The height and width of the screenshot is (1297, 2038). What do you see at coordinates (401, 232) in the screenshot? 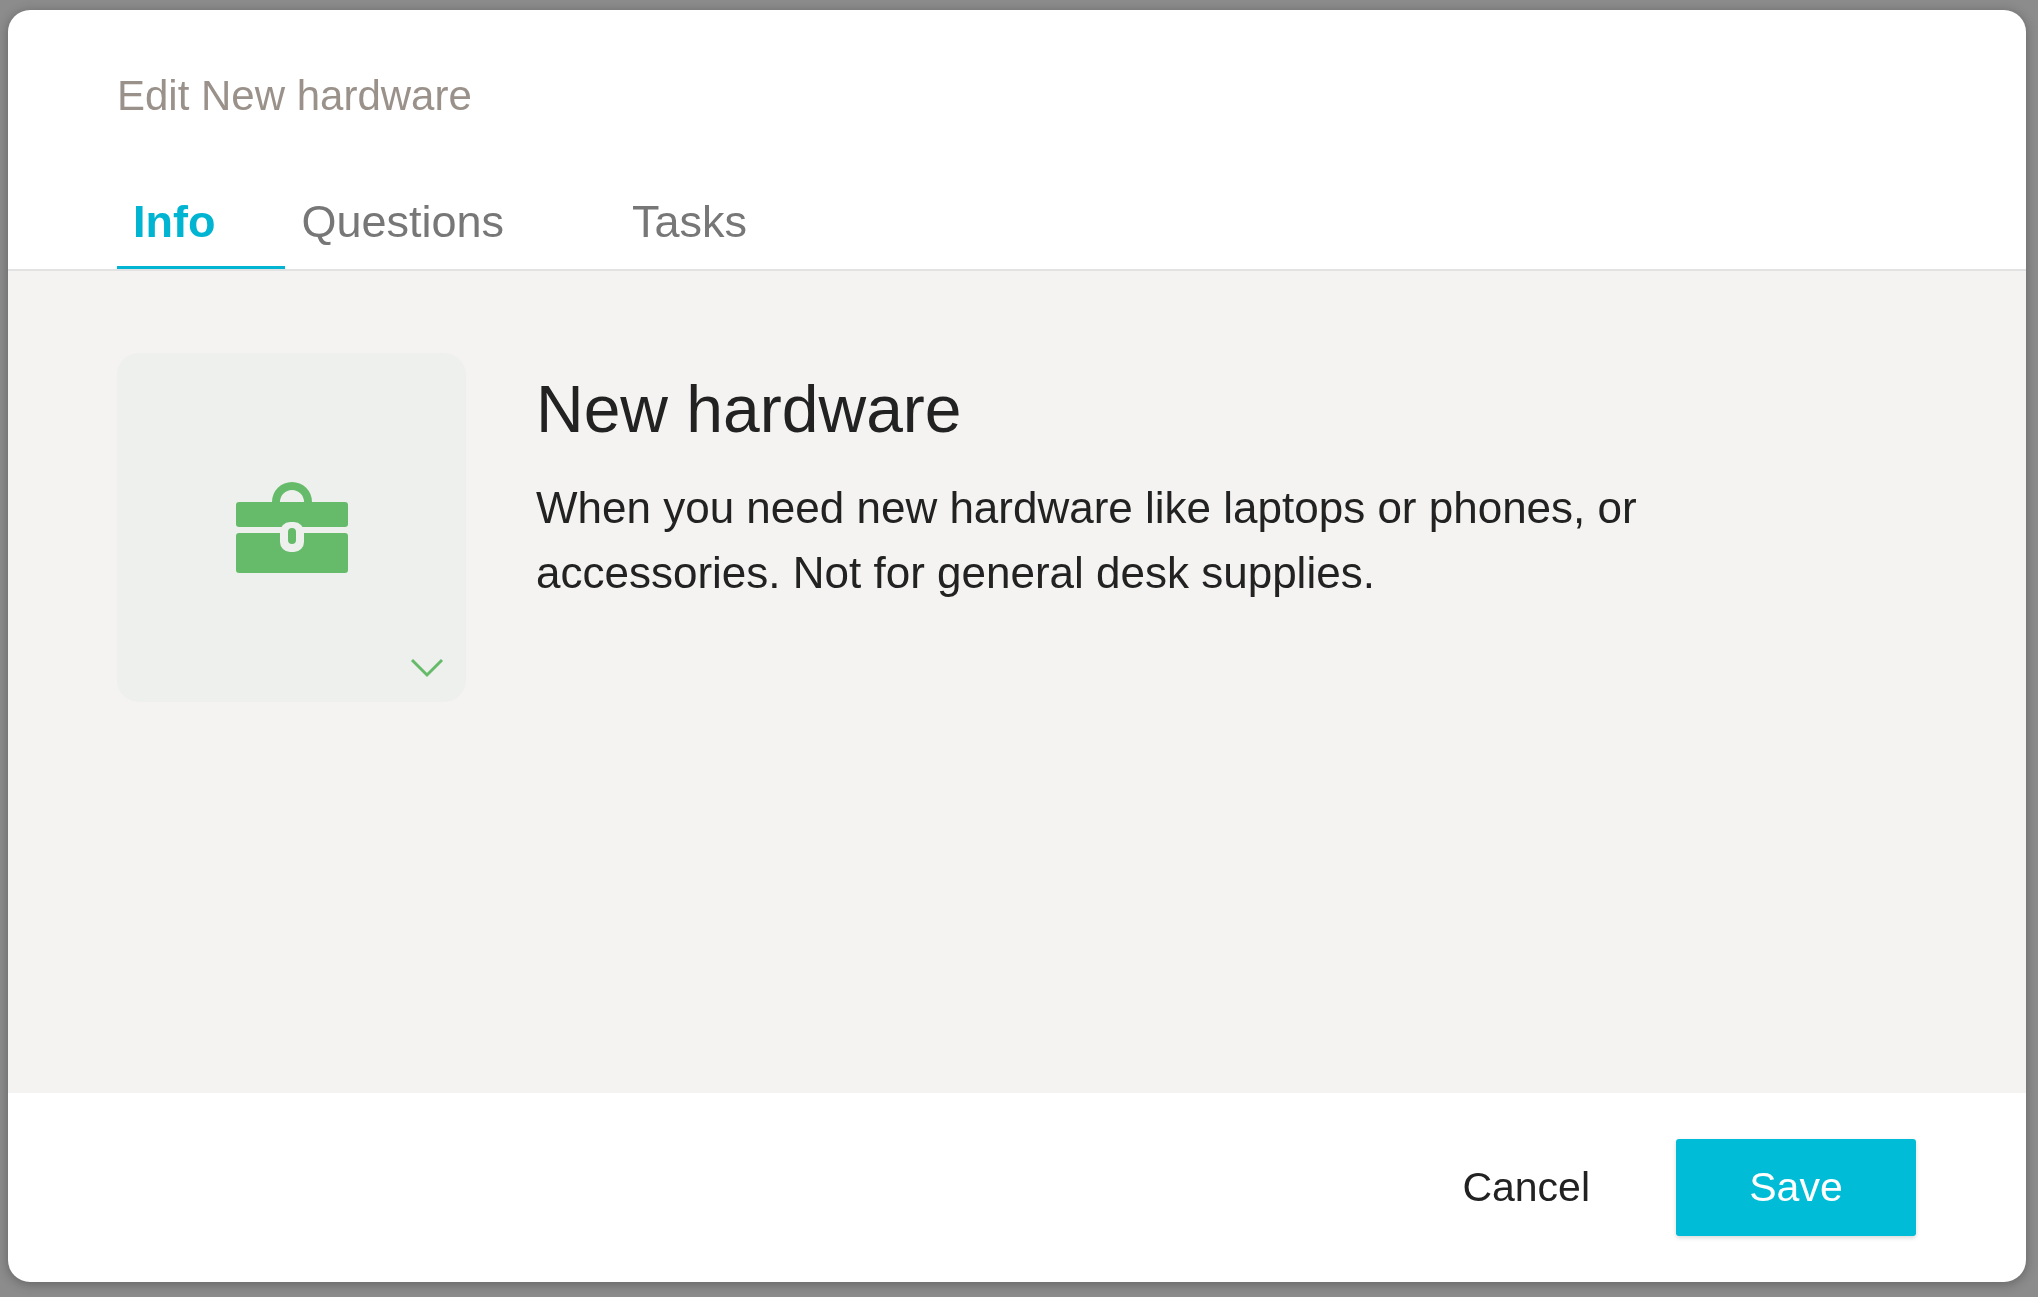
I see `tab: Questions` at bounding box center [401, 232].